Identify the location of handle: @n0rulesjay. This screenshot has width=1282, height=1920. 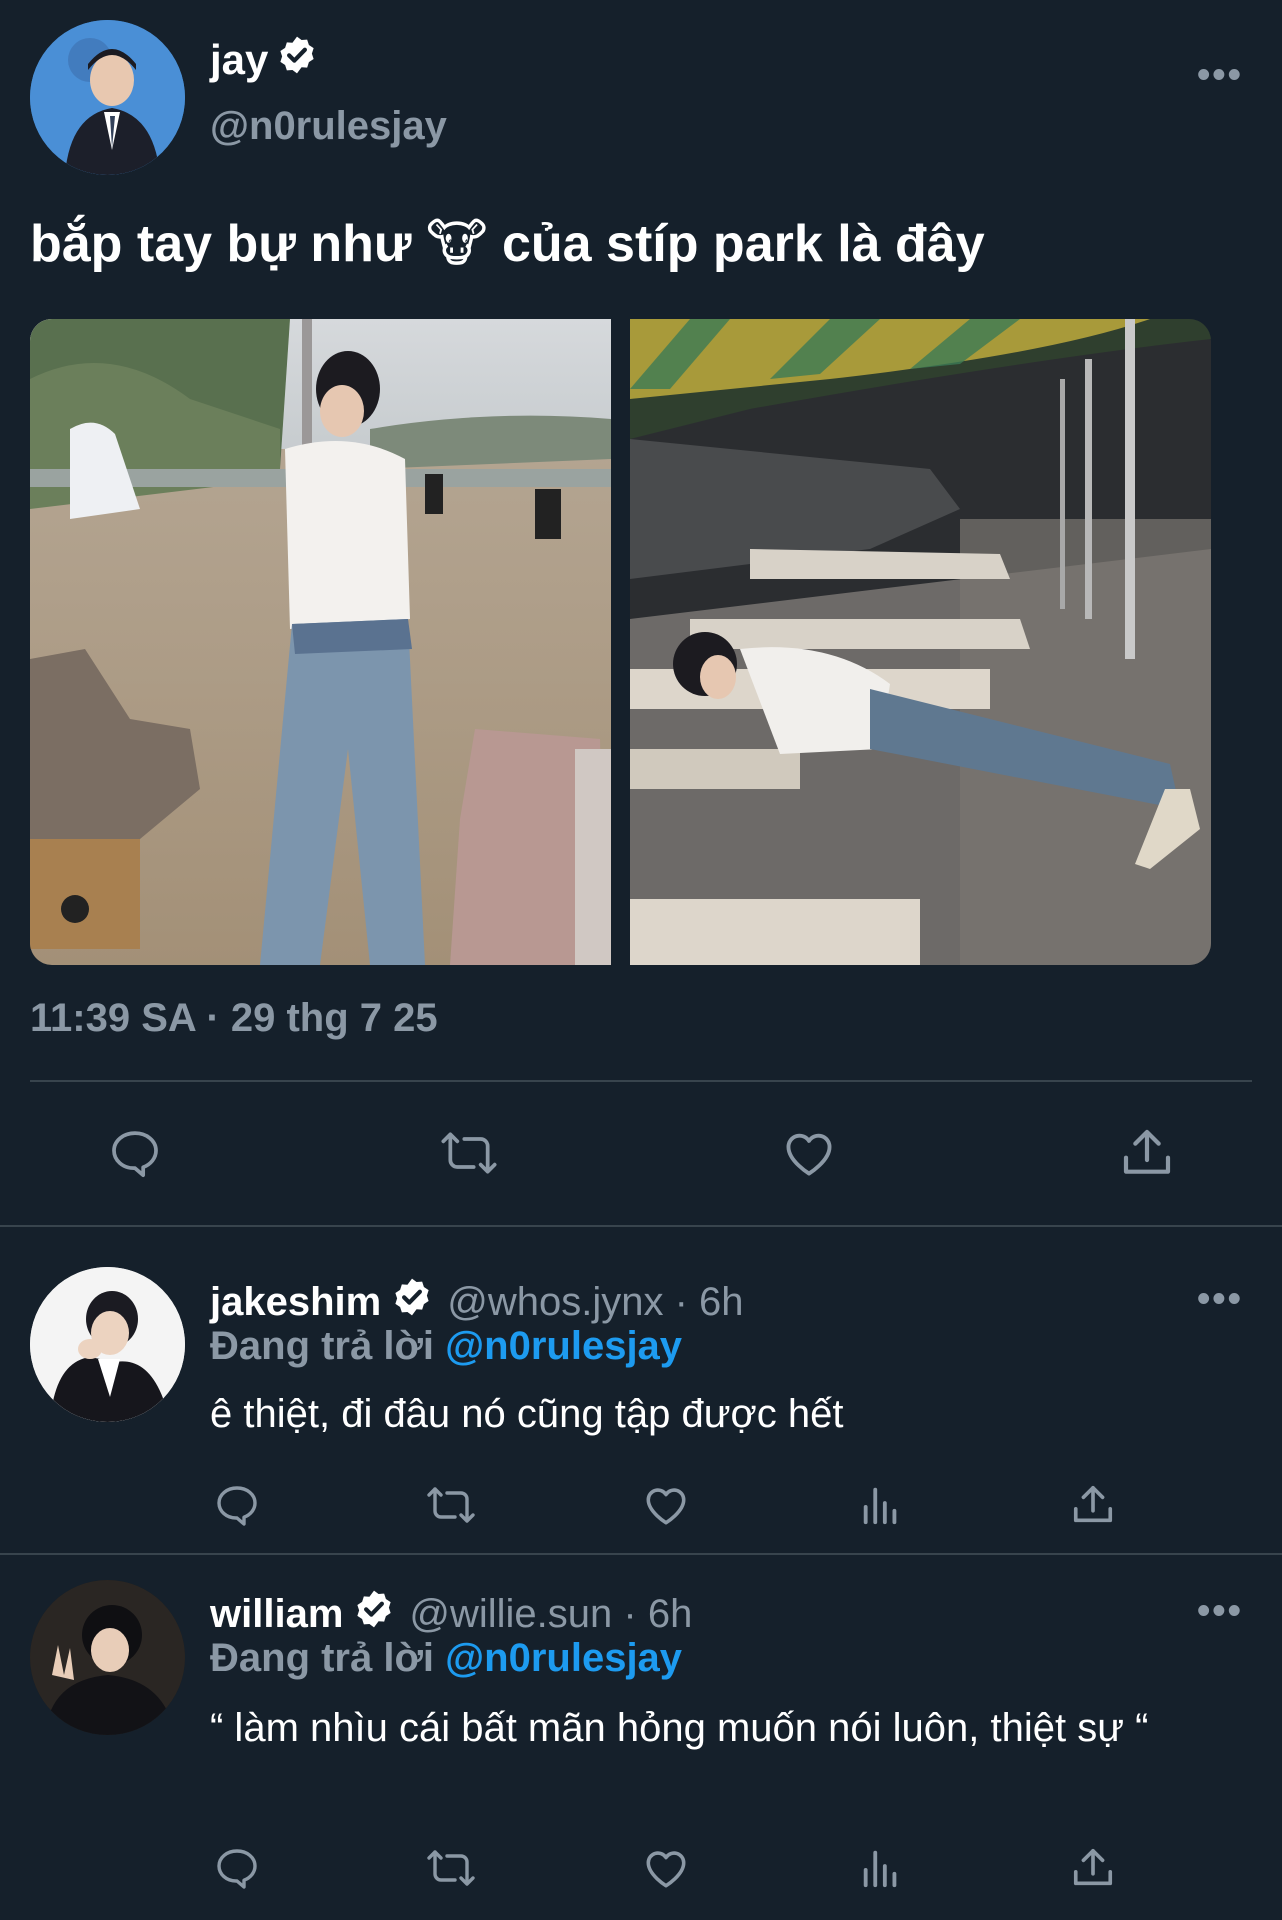
(328, 126).